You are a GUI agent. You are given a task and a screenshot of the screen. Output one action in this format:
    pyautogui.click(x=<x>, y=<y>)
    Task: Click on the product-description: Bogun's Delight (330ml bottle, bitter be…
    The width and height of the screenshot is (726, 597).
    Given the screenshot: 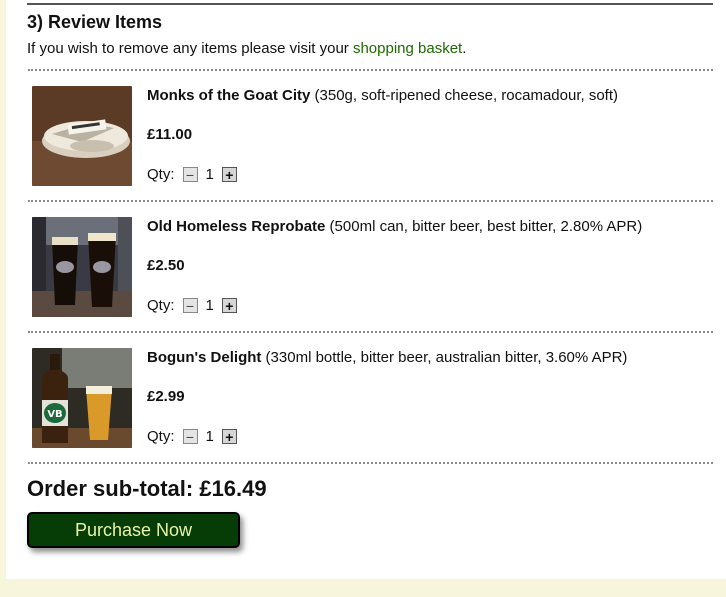 What is the action you would take?
    pyautogui.click(x=387, y=358)
    